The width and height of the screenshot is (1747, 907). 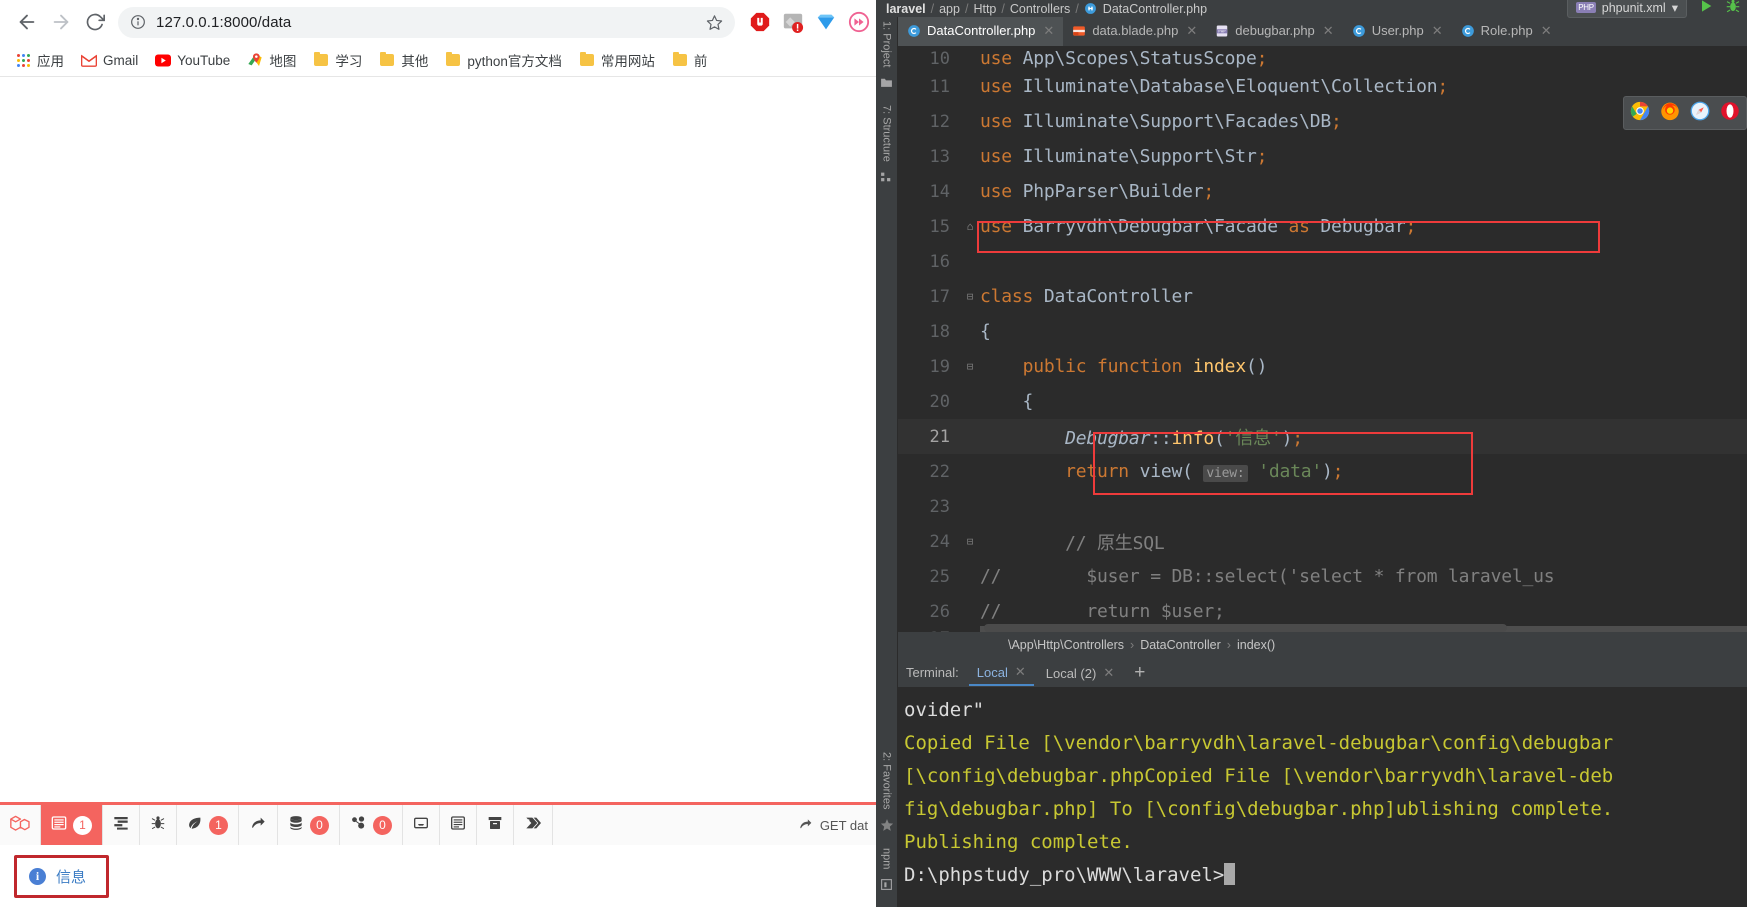 I want to click on line-number: 21, so click(x=939, y=436).